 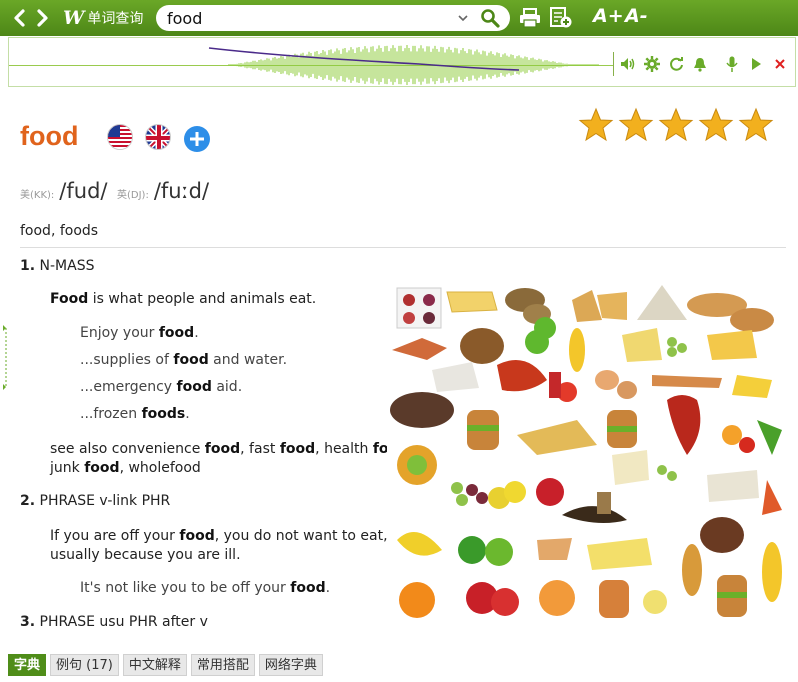 I want to click on top-toolbar: W 单词查询 A+ A-, so click(x=399, y=18).